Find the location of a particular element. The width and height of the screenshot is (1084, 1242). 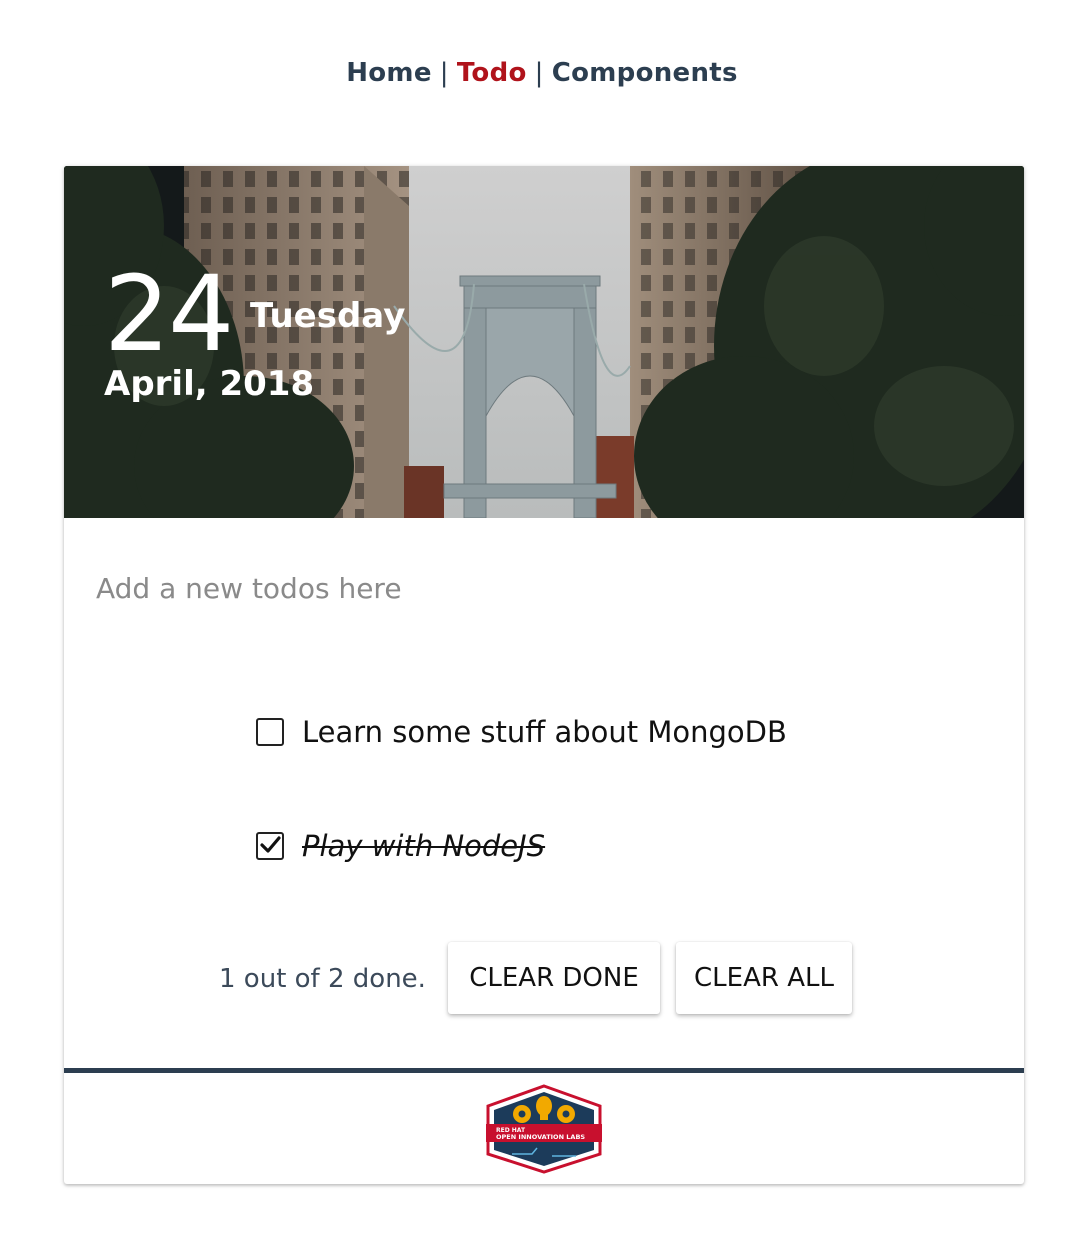

todo-item: Learn some stuff about MongoDB is located at coordinates (521, 732).